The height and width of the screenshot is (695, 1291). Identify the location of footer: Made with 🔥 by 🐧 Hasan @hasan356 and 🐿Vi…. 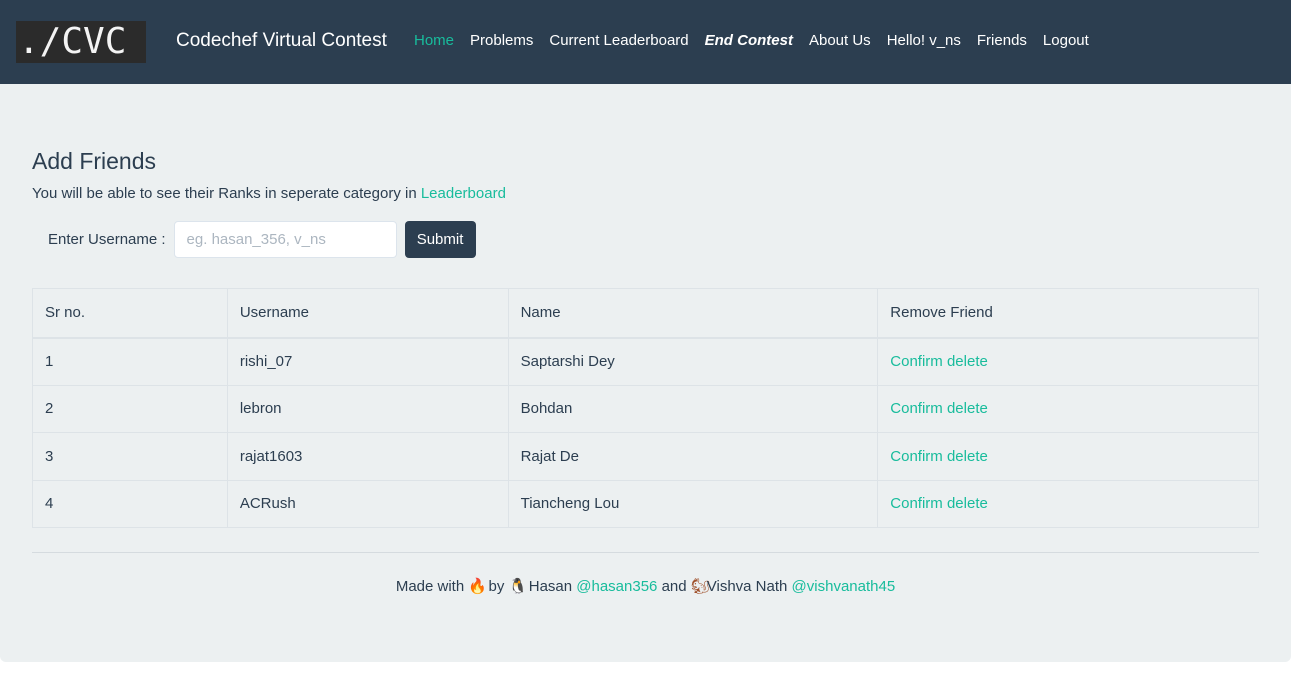
(645, 587).